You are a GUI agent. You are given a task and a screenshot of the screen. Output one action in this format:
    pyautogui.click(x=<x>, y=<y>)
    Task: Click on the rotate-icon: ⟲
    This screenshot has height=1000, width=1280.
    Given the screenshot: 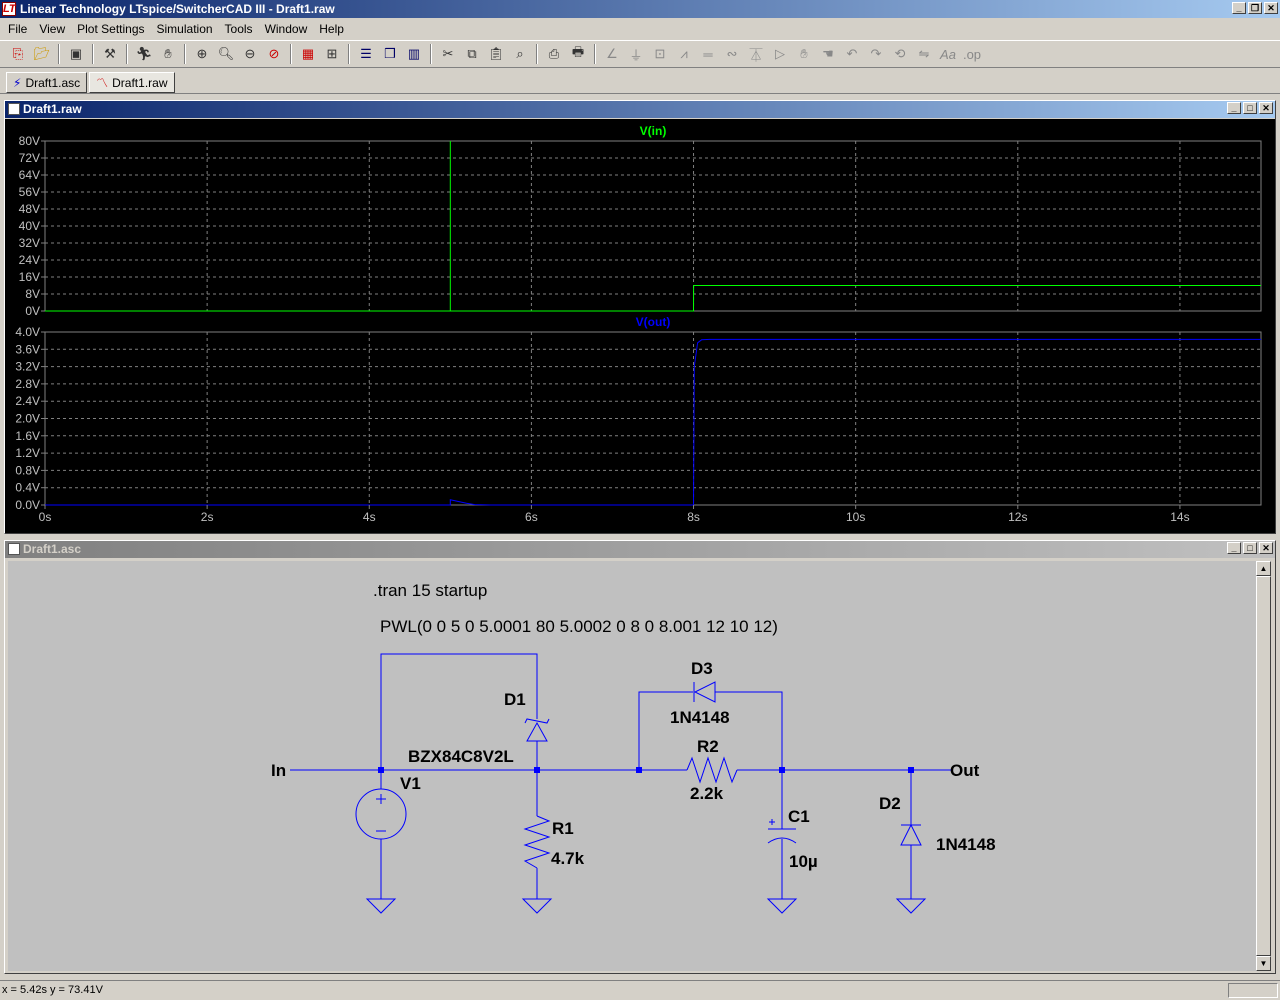 What is the action you would take?
    pyautogui.click(x=900, y=54)
    